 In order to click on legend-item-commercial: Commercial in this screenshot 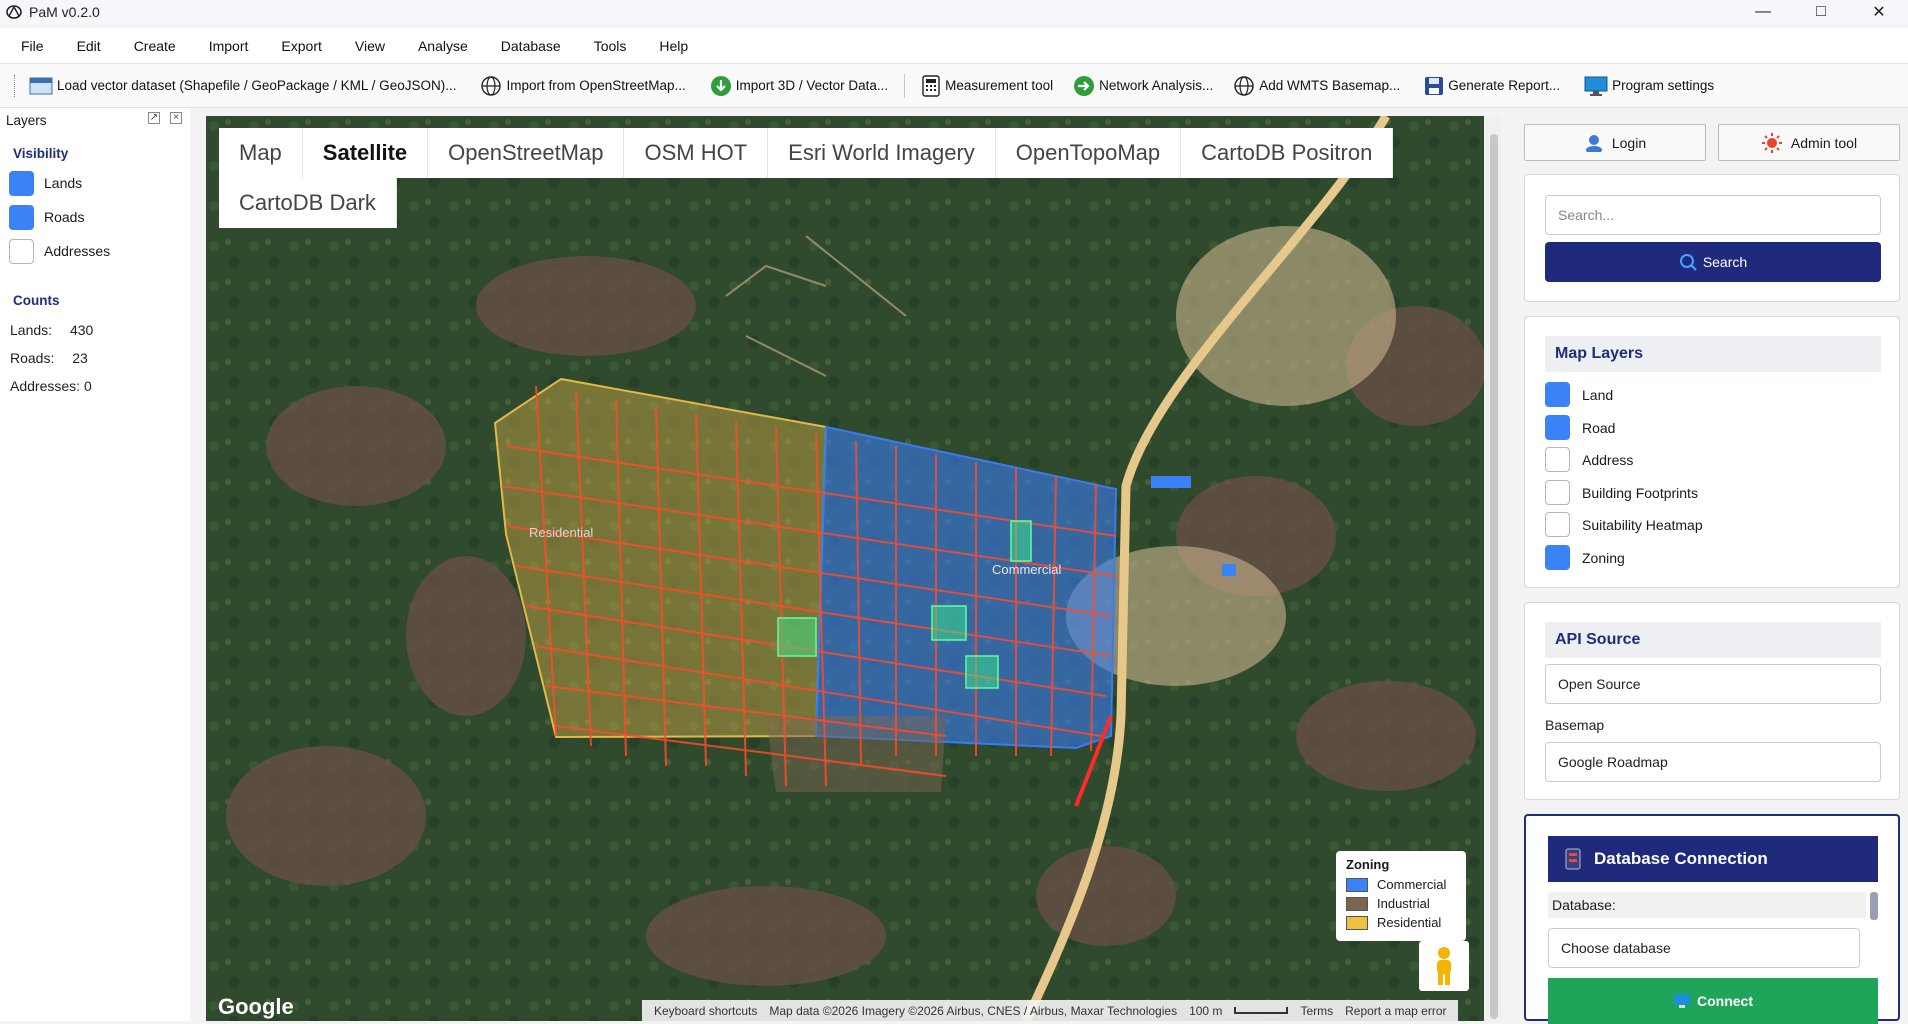, I will do `click(1401, 884)`.